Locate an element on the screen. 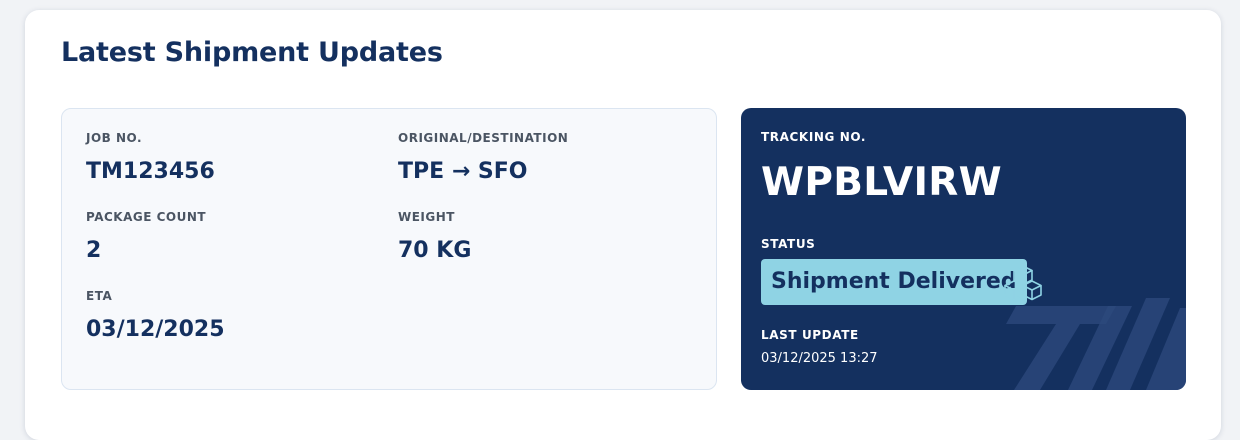 The height and width of the screenshot is (440, 1240). card-title: Latest Shipment Updates is located at coordinates (252, 52).